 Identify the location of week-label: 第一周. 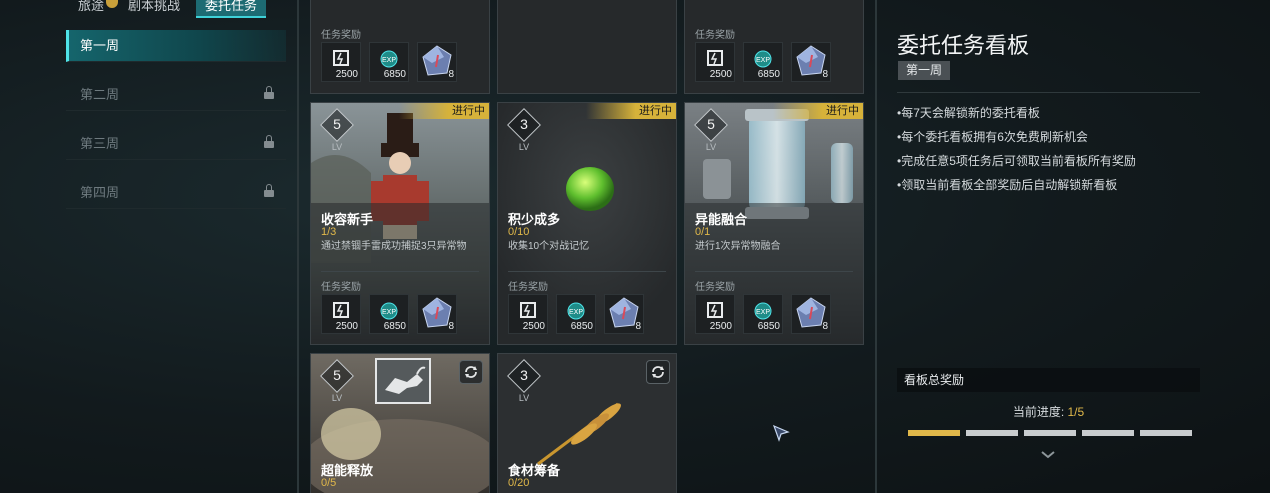
(100, 45).